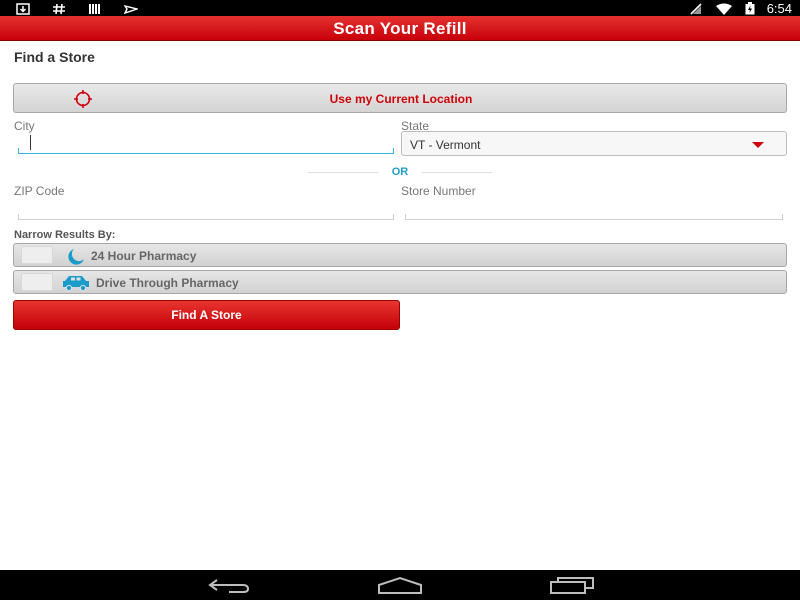 The image size is (800, 600). I want to click on hash-icon, so click(59, 8).